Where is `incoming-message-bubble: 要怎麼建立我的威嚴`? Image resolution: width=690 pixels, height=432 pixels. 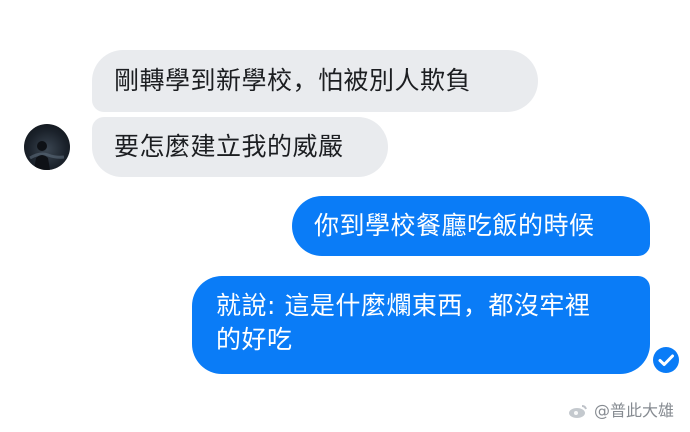 incoming-message-bubble: 要怎麼建立我的威嚴 is located at coordinates (240, 147).